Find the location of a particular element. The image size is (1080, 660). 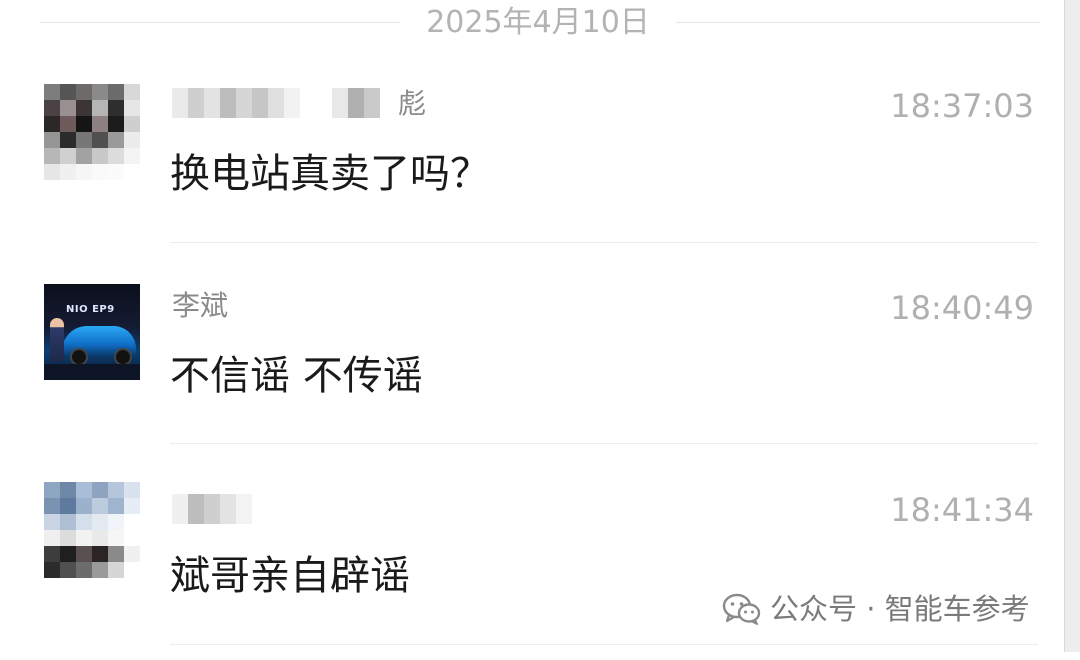

avatar: NIO EP9 is located at coordinates (92, 332).